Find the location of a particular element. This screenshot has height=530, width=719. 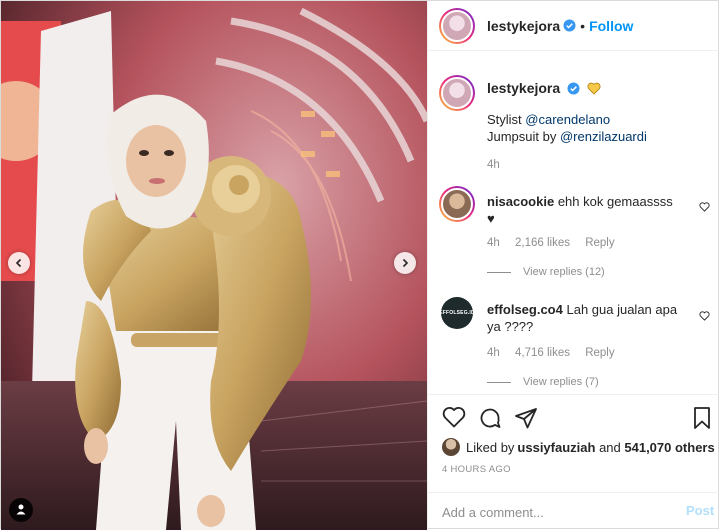

post-header: lestykejora • Follow is located at coordinates (573, 26).